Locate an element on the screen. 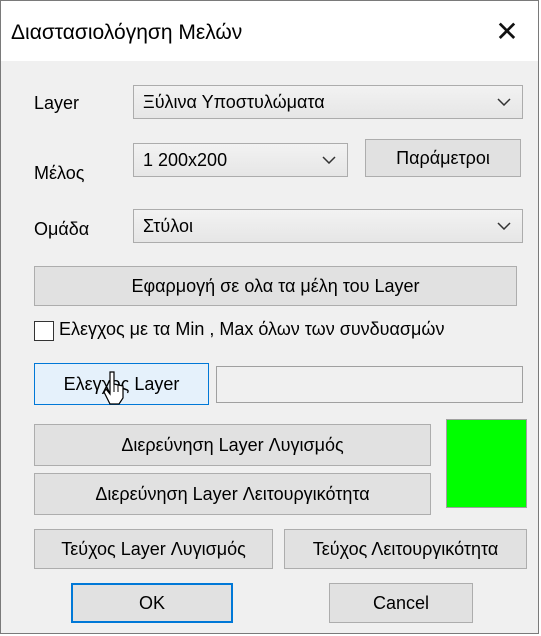 The width and height of the screenshot is (541, 636). member-select-value: 1 200x200 is located at coordinates (185, 159).